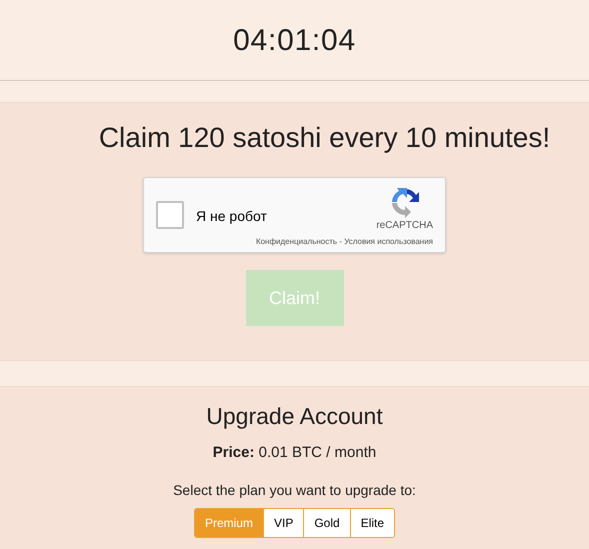 The height and width of the screenshot is (549, 589). What do you see at coordinates (297, 241) in the screenshot?
I see `privacy-link: Конфиденциальность` at bounding box center [297, 241].